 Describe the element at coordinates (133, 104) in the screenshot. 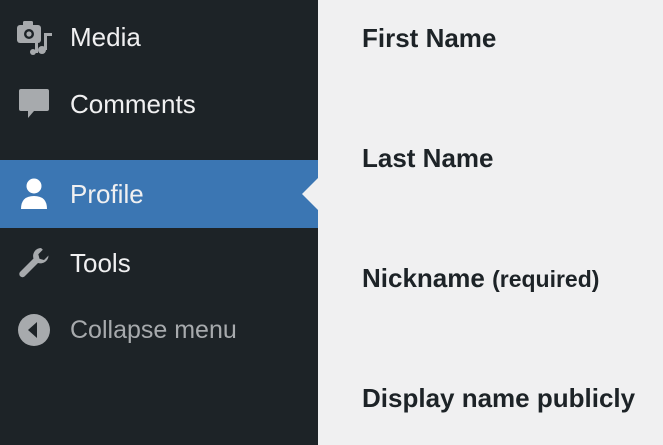

I see `sidebar-item-label: Comments` at that location.